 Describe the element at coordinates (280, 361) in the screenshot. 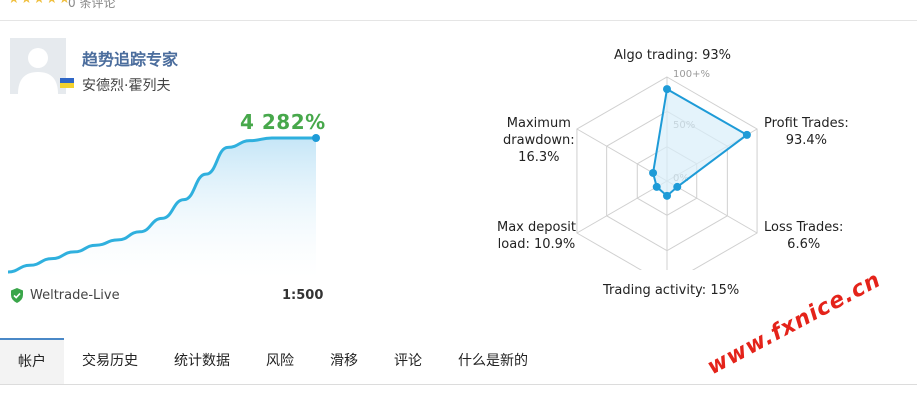

I see `tab-risks: 风险` at that location.